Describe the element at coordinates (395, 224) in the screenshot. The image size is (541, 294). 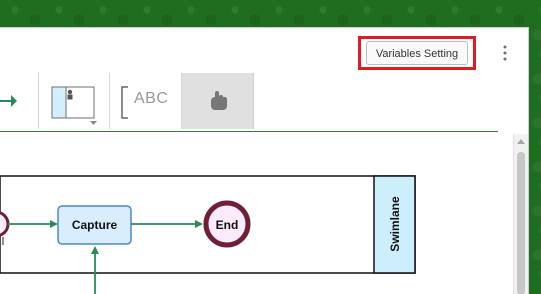
I see `swimlane-label: Swimlane` at that location.